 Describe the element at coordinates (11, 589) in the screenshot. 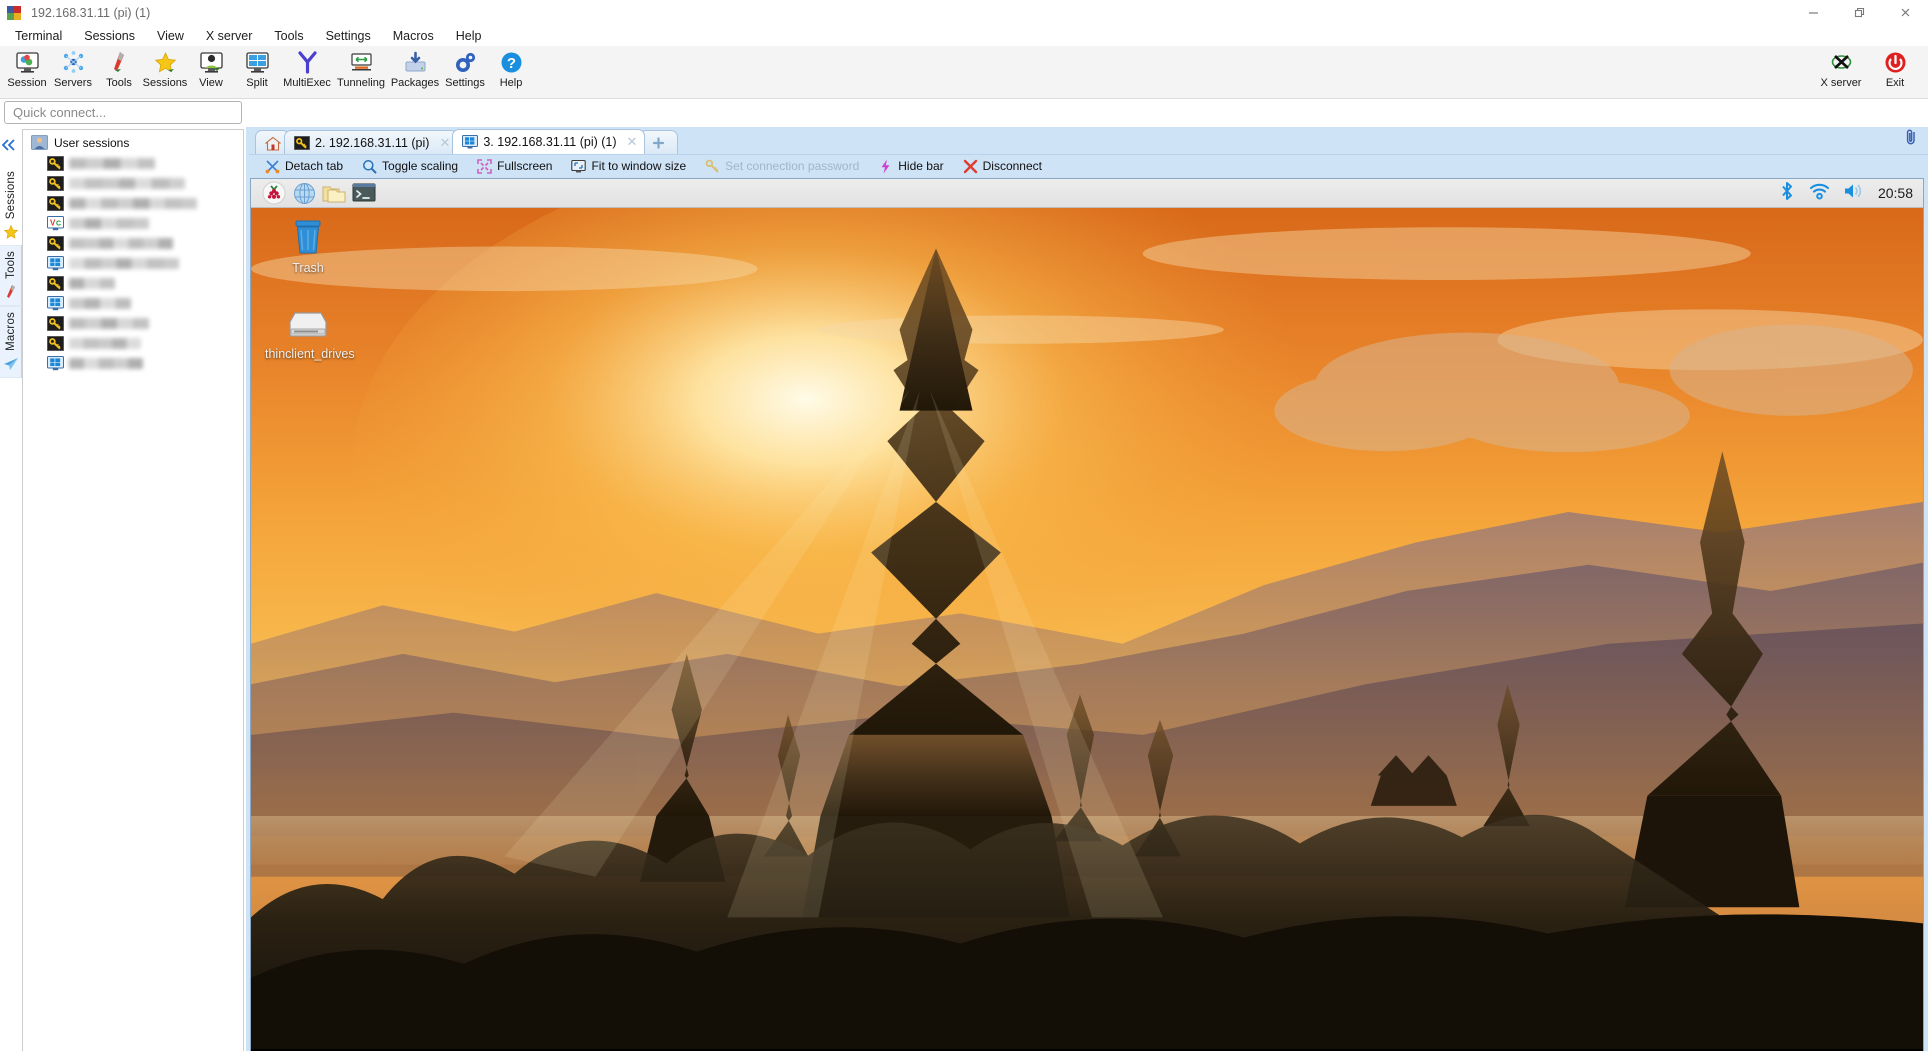

I see `sidebar-vertical-tabs: Sessions Tools Macros` at that location.